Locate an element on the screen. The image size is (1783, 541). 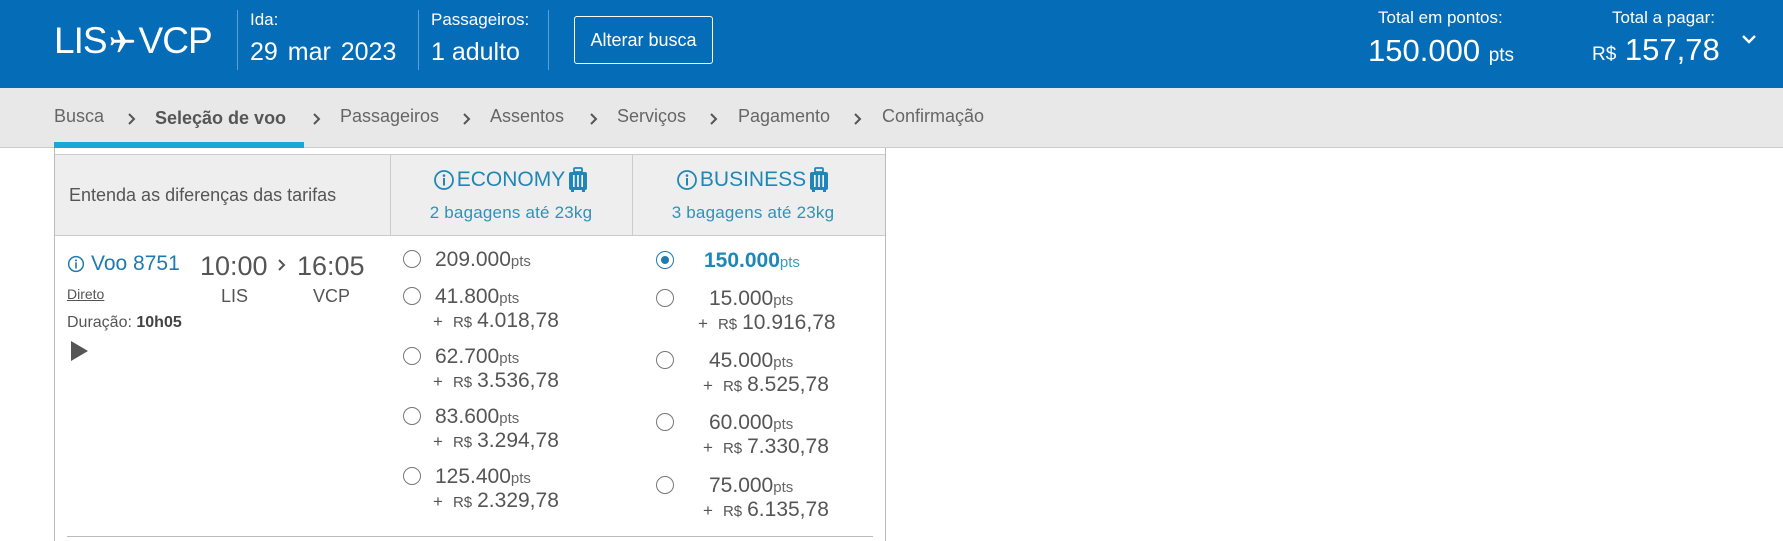
arrive-time: 16:05 is located at coordinates (331, 266).